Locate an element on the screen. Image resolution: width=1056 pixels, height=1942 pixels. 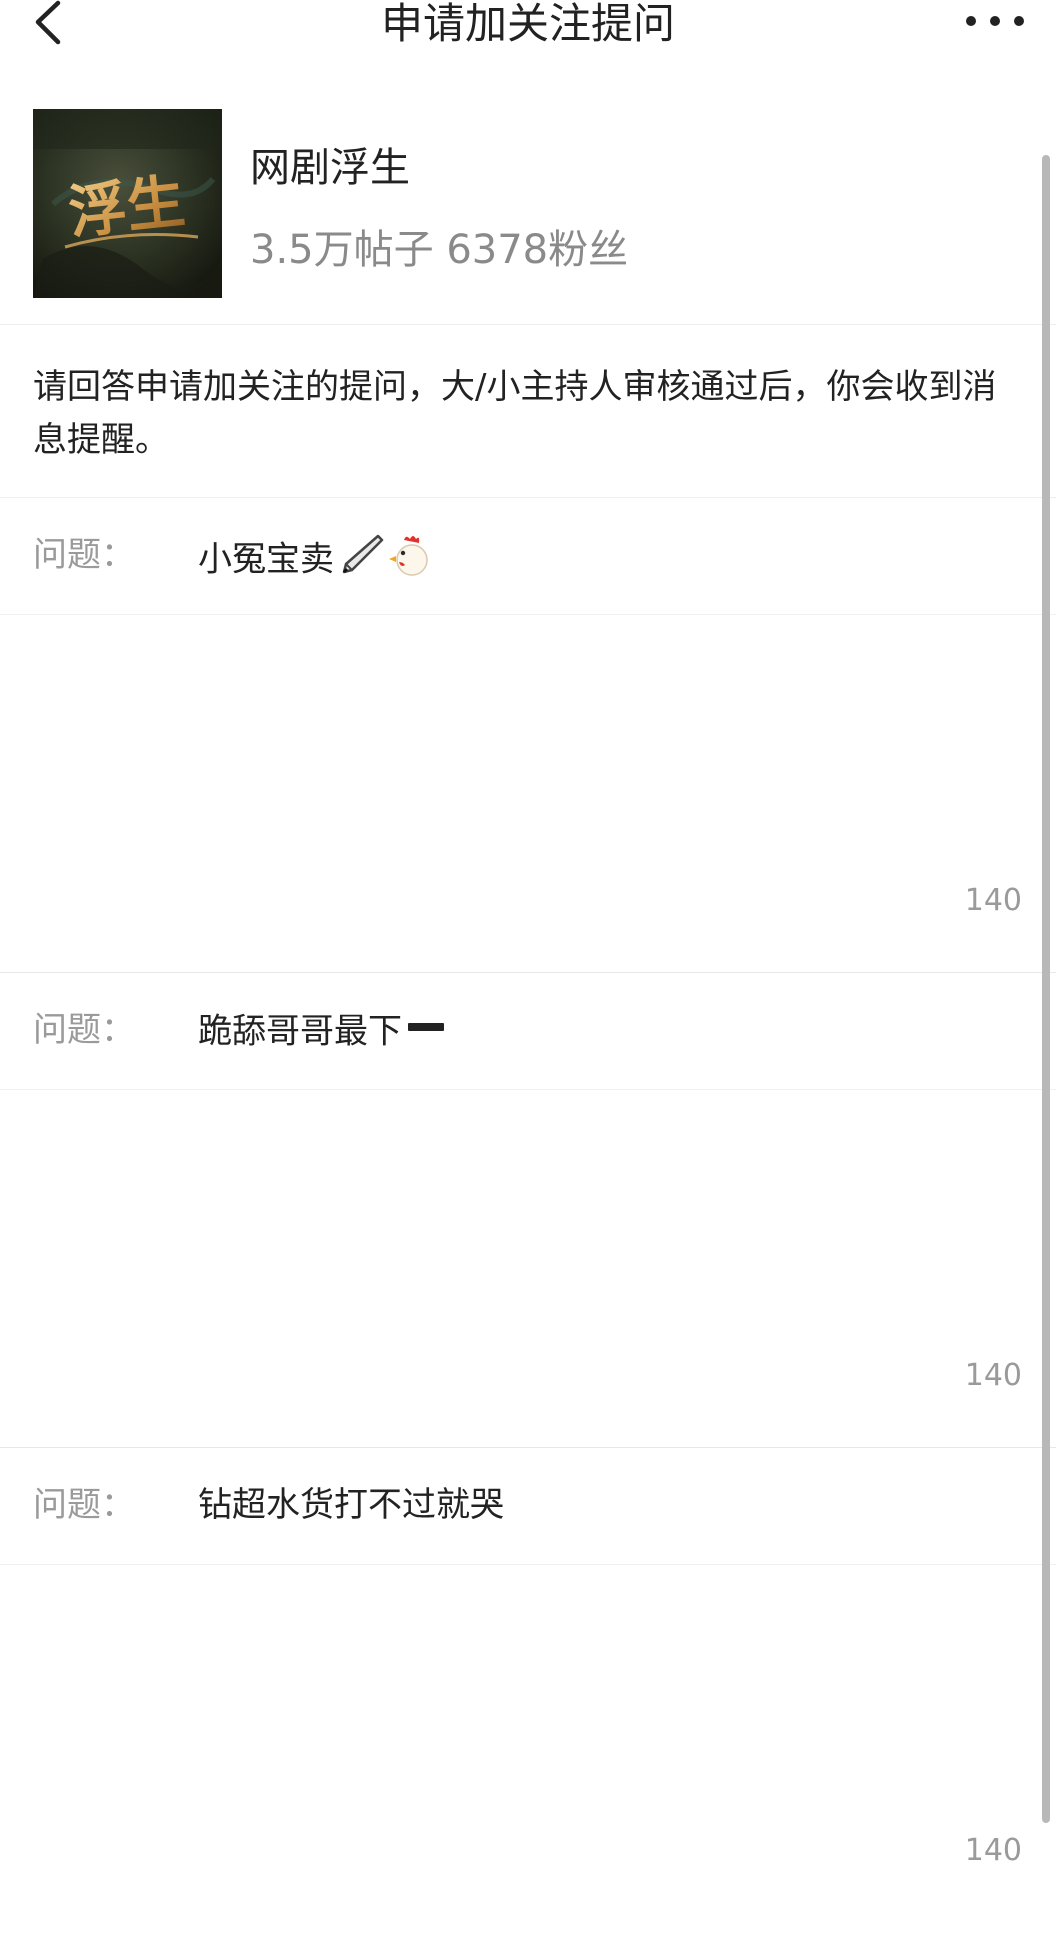
group-avatar-image: 浮生 is located at coordinates (127, 203).